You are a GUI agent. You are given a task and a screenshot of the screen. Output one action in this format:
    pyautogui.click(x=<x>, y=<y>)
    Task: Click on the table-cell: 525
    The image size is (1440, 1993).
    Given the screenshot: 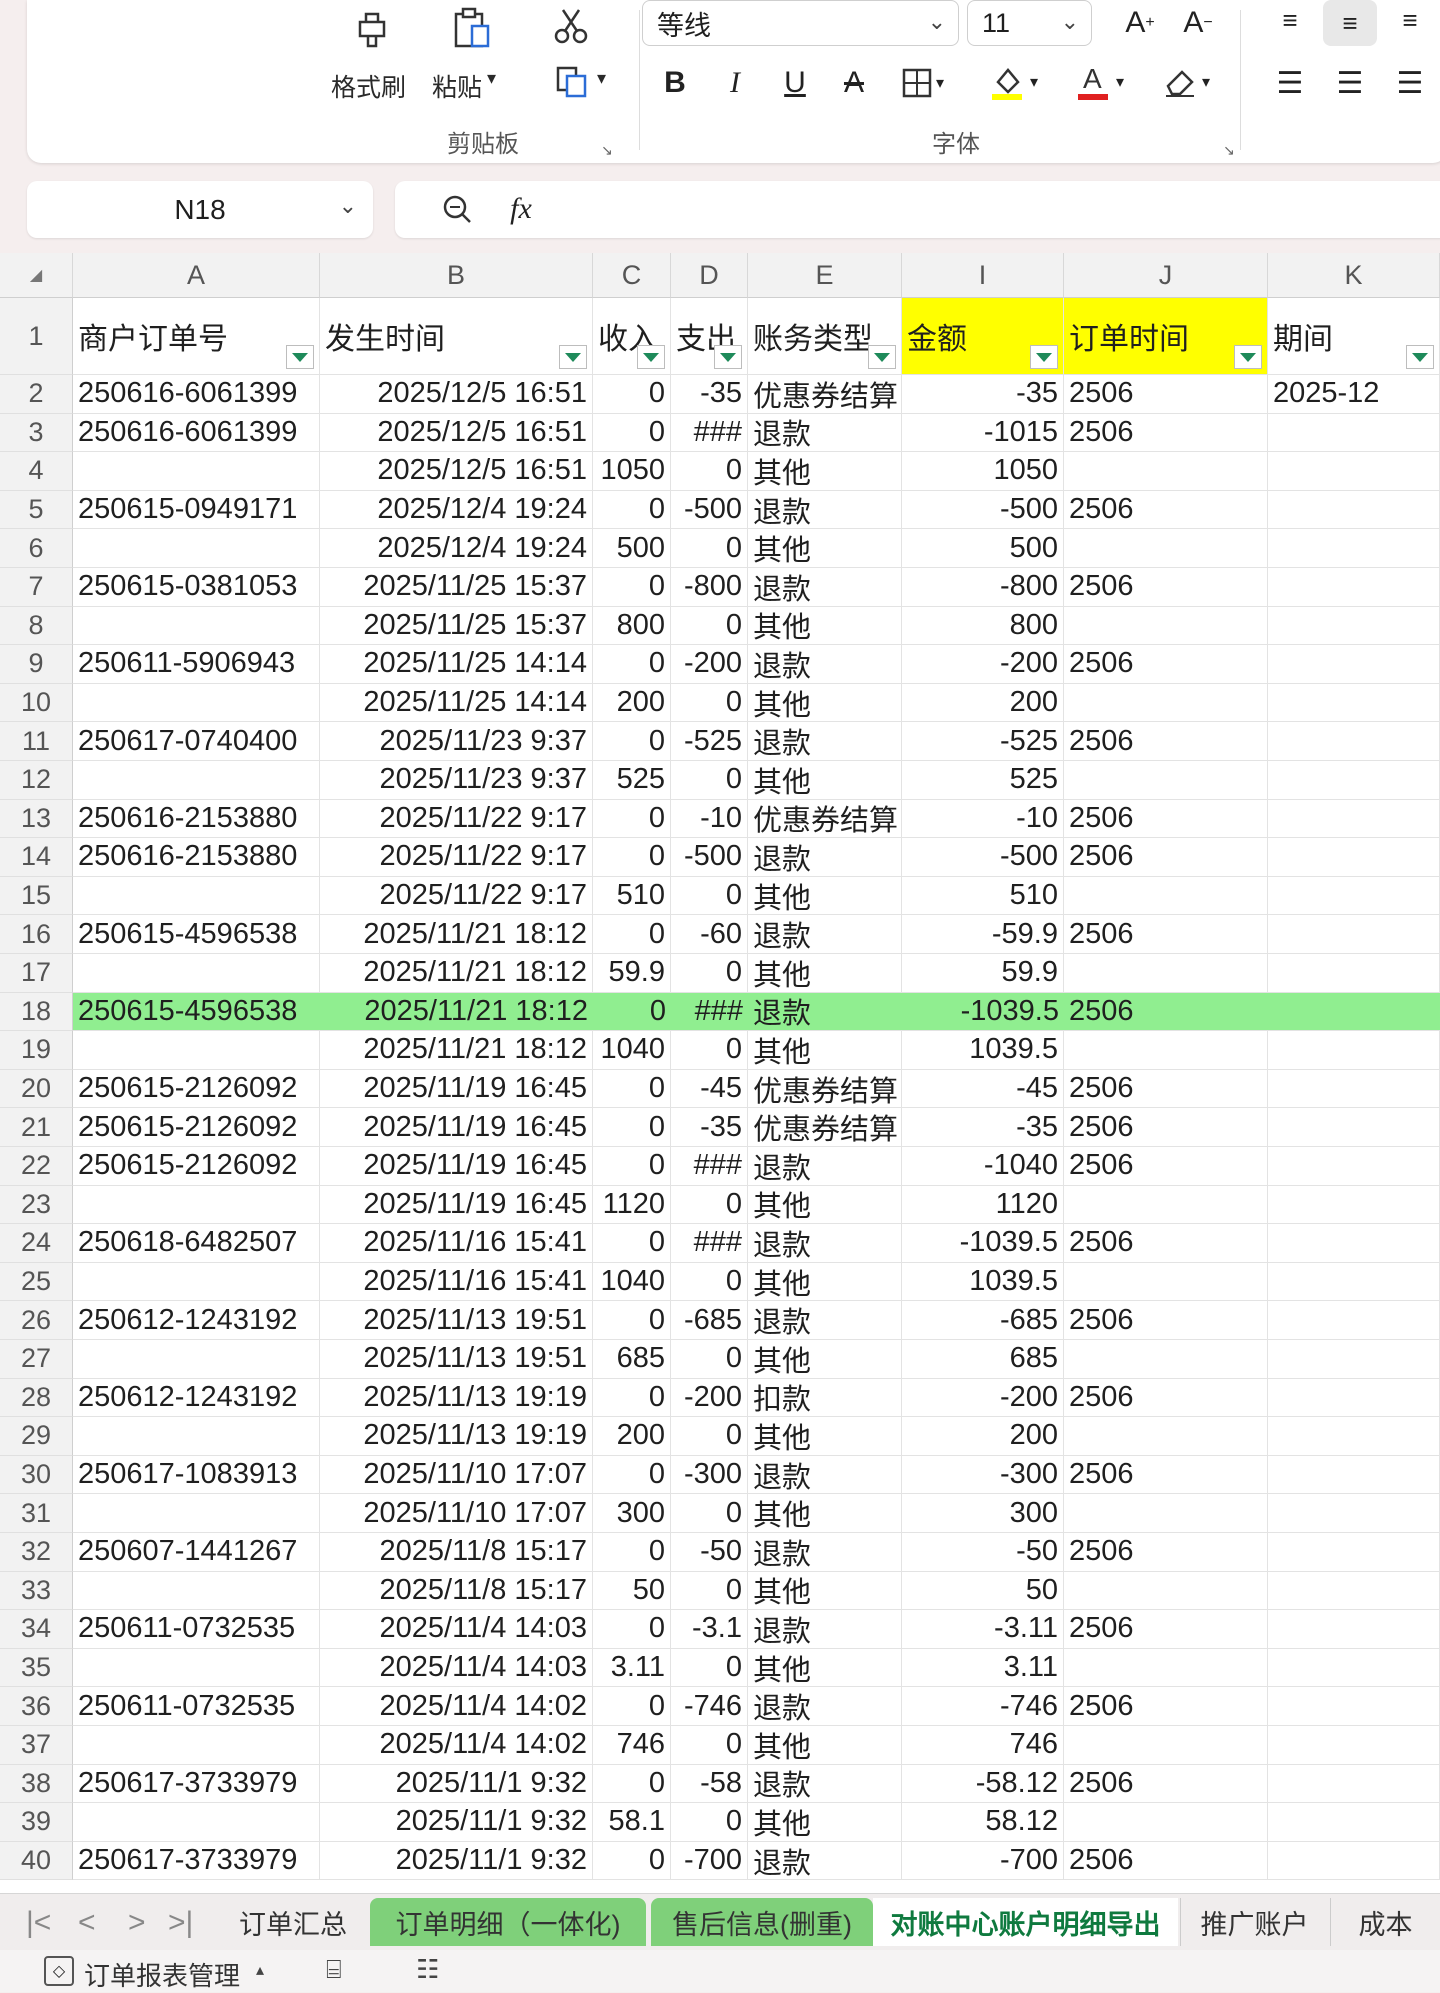 What is the action you would take?
    pyautogui.click(x=632, y=780)
    